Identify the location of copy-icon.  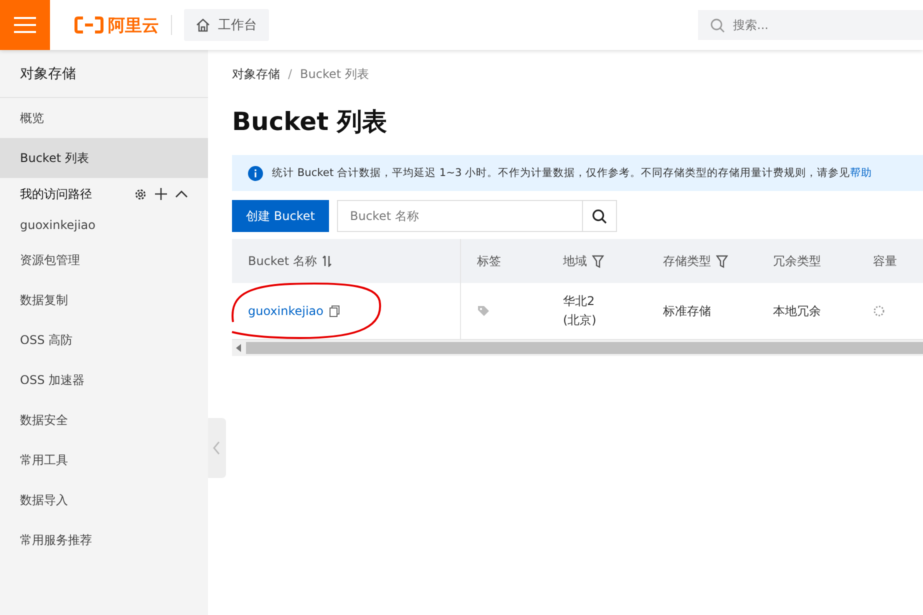
(334, 311).